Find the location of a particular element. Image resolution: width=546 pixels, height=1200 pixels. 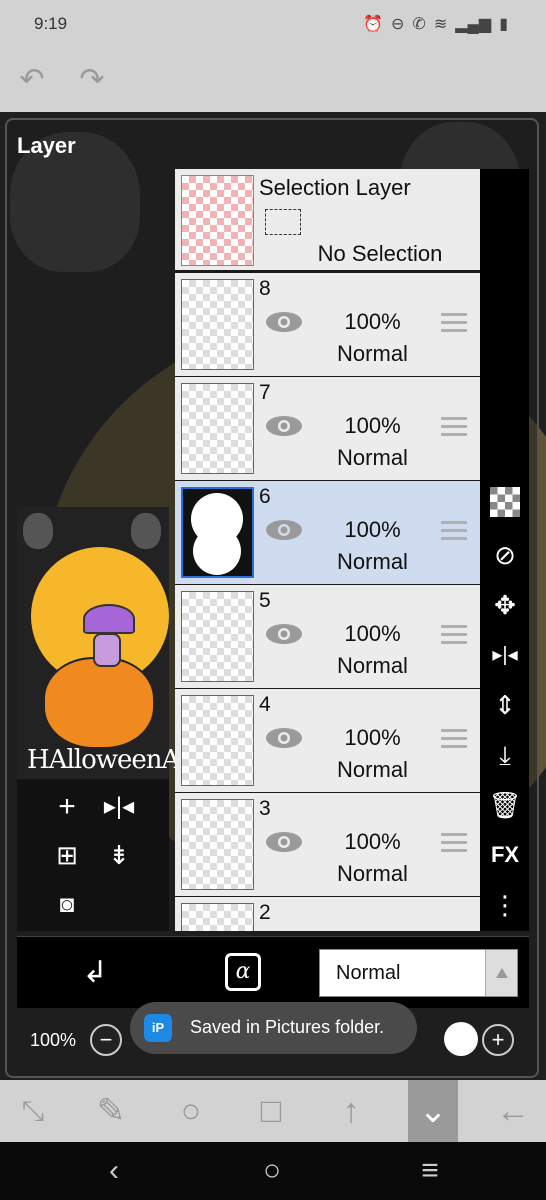

blend-mode-select: Normal is located at coordinates (418, 973).